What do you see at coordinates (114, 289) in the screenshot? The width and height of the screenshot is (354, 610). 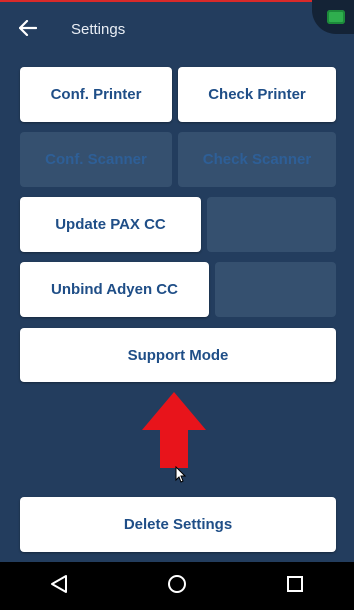 I see `unbind-adyen-cc-button: Unbind Adyen CC` at bounding box center [114, 289].